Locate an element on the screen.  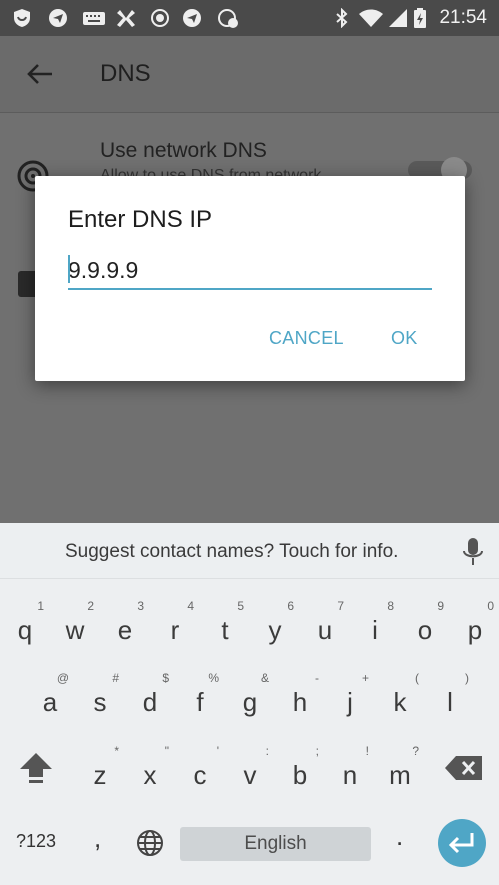
key-r: 4r is located at coordinates (175, 628).